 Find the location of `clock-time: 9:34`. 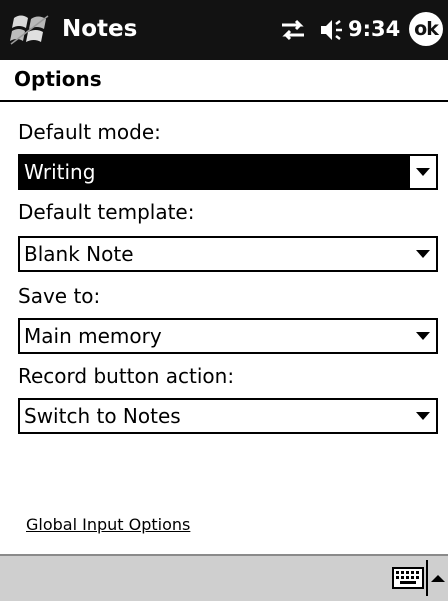

clock-time: 9:34 is located at coordinates (374, 29).